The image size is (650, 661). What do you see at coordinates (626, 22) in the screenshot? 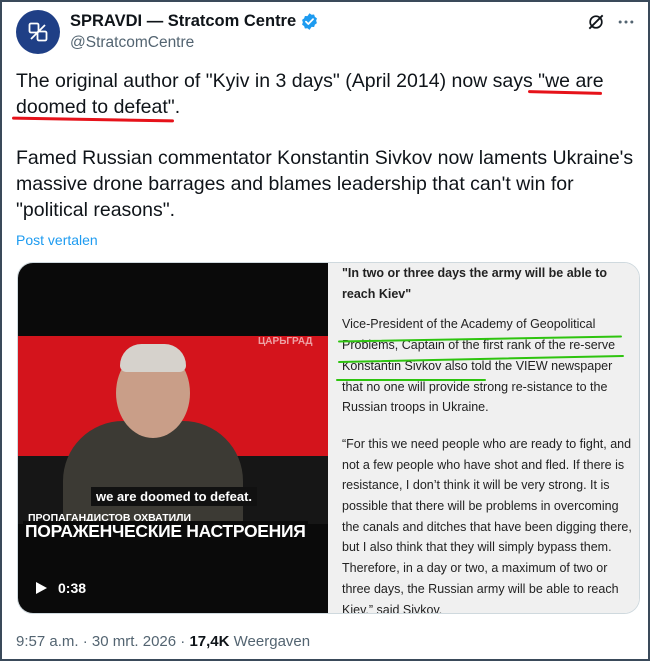
I see `more-icon` at bounding box center [626, 22].